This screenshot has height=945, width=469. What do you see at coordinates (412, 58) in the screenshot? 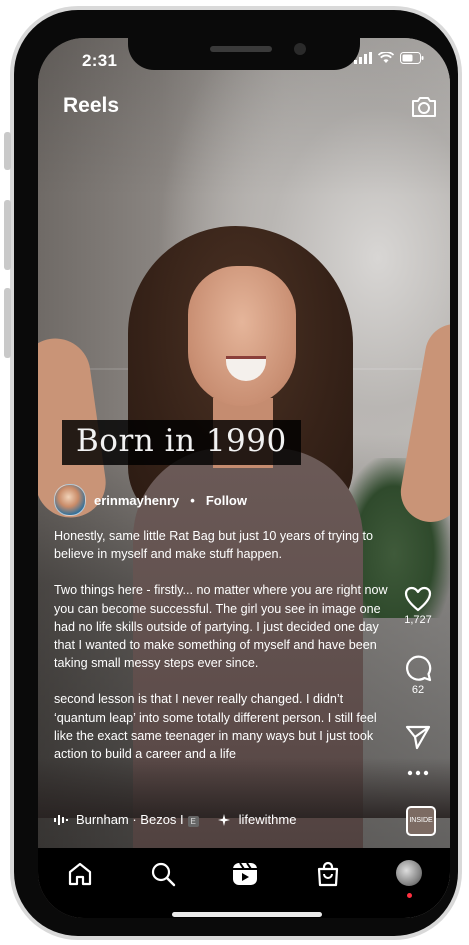
I see `battery-icon` at bounding box center [412, 58].